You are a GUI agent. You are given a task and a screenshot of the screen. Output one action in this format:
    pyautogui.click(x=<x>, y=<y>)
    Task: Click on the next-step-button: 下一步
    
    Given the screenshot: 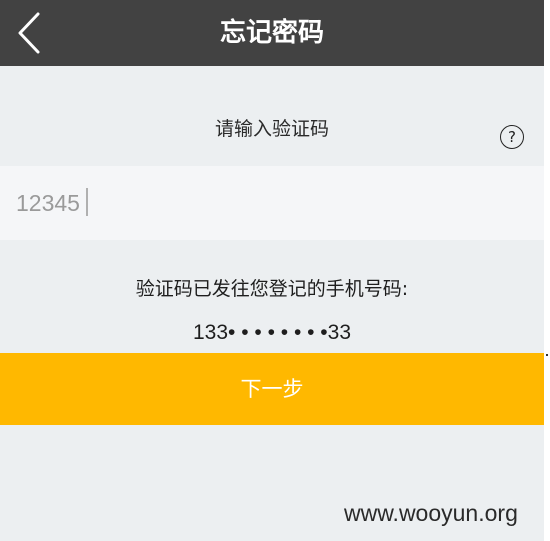 What is the action you would take?
    pyautogui.click(x=272, y=389)
    